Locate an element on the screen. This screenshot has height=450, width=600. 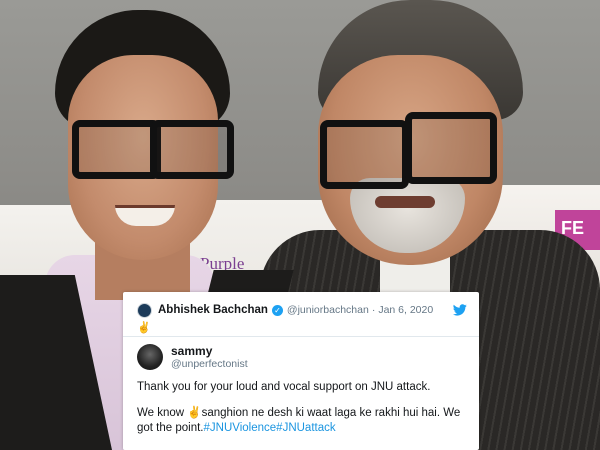
reply-author-handle: @unperfectonist is located at coordinates (209, 364).